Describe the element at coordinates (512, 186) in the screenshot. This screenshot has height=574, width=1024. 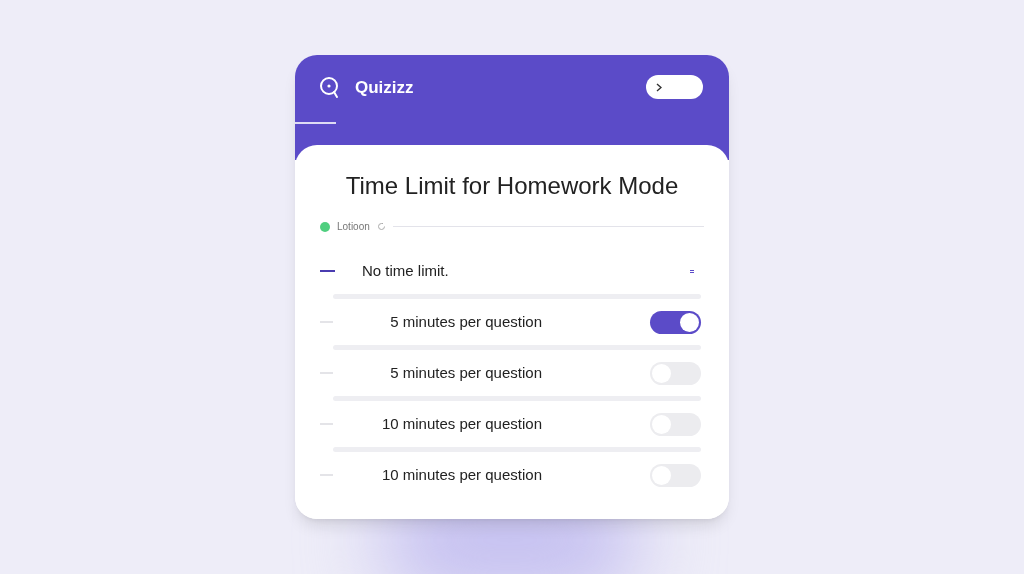
I see `panel-title: Time Limit for Homework Mode` at that location.